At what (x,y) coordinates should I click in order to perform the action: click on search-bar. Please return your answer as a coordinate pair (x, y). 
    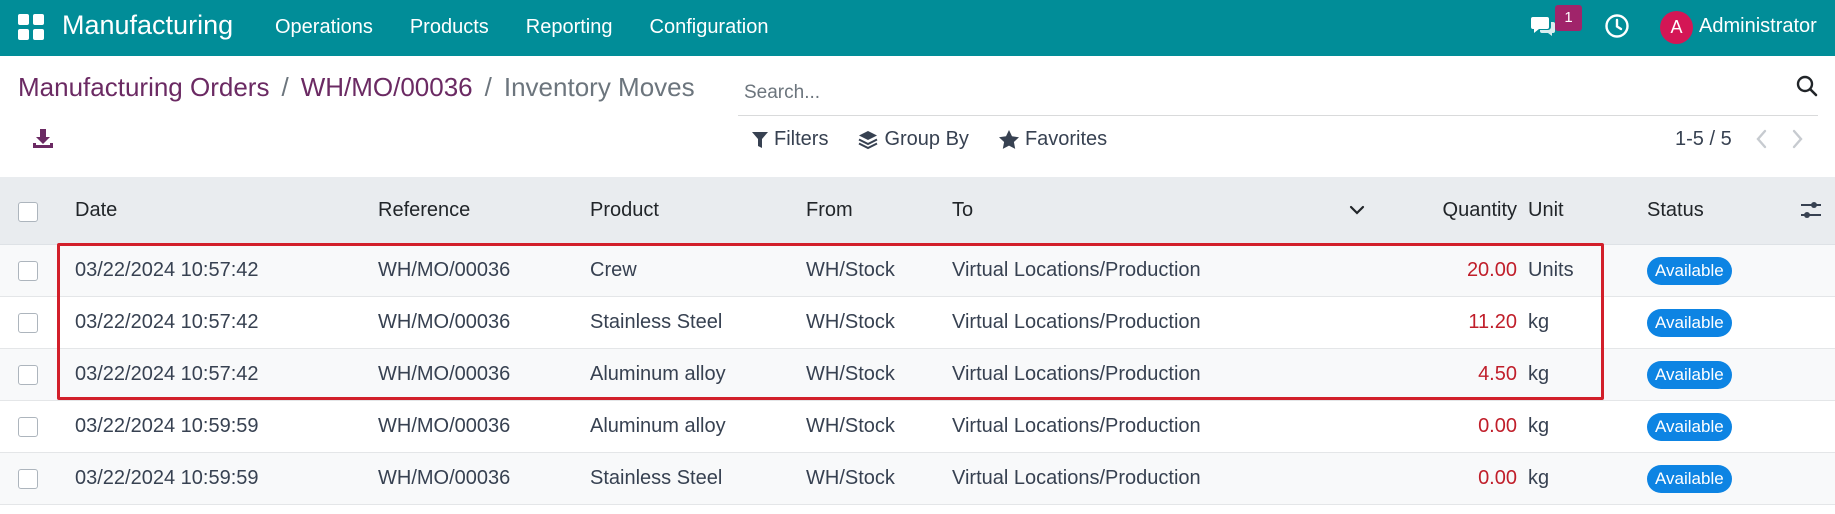
    Looking at the image, I should click on (1278, 93).